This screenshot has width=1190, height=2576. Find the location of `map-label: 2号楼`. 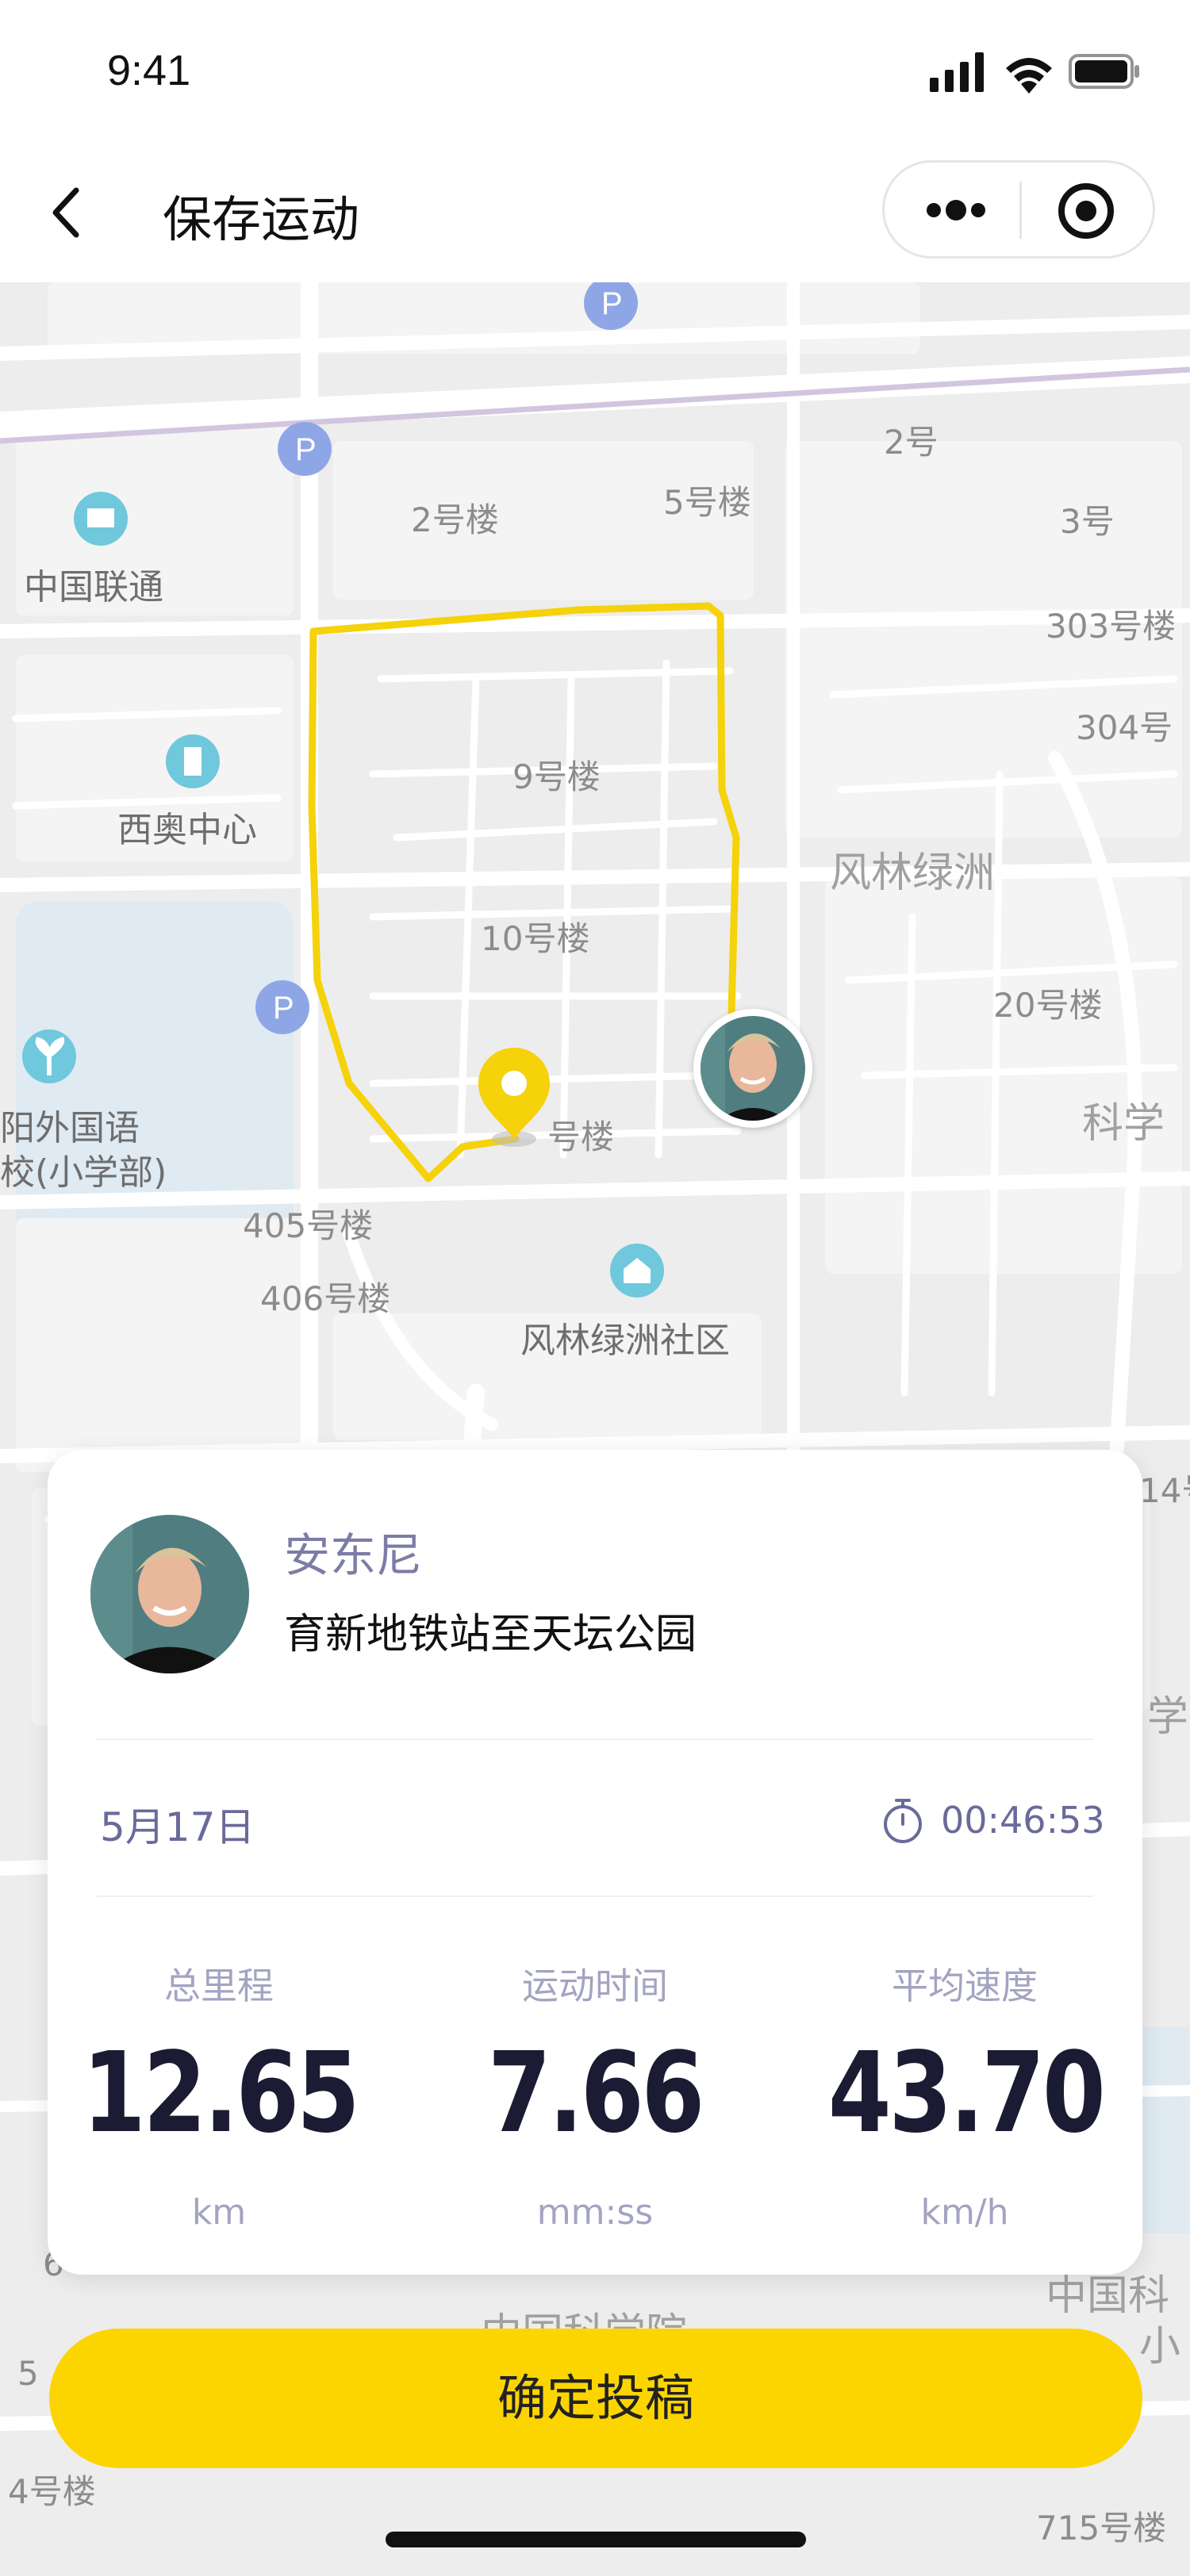

map-label: 2号楼 is located at coordinates (455, 519).